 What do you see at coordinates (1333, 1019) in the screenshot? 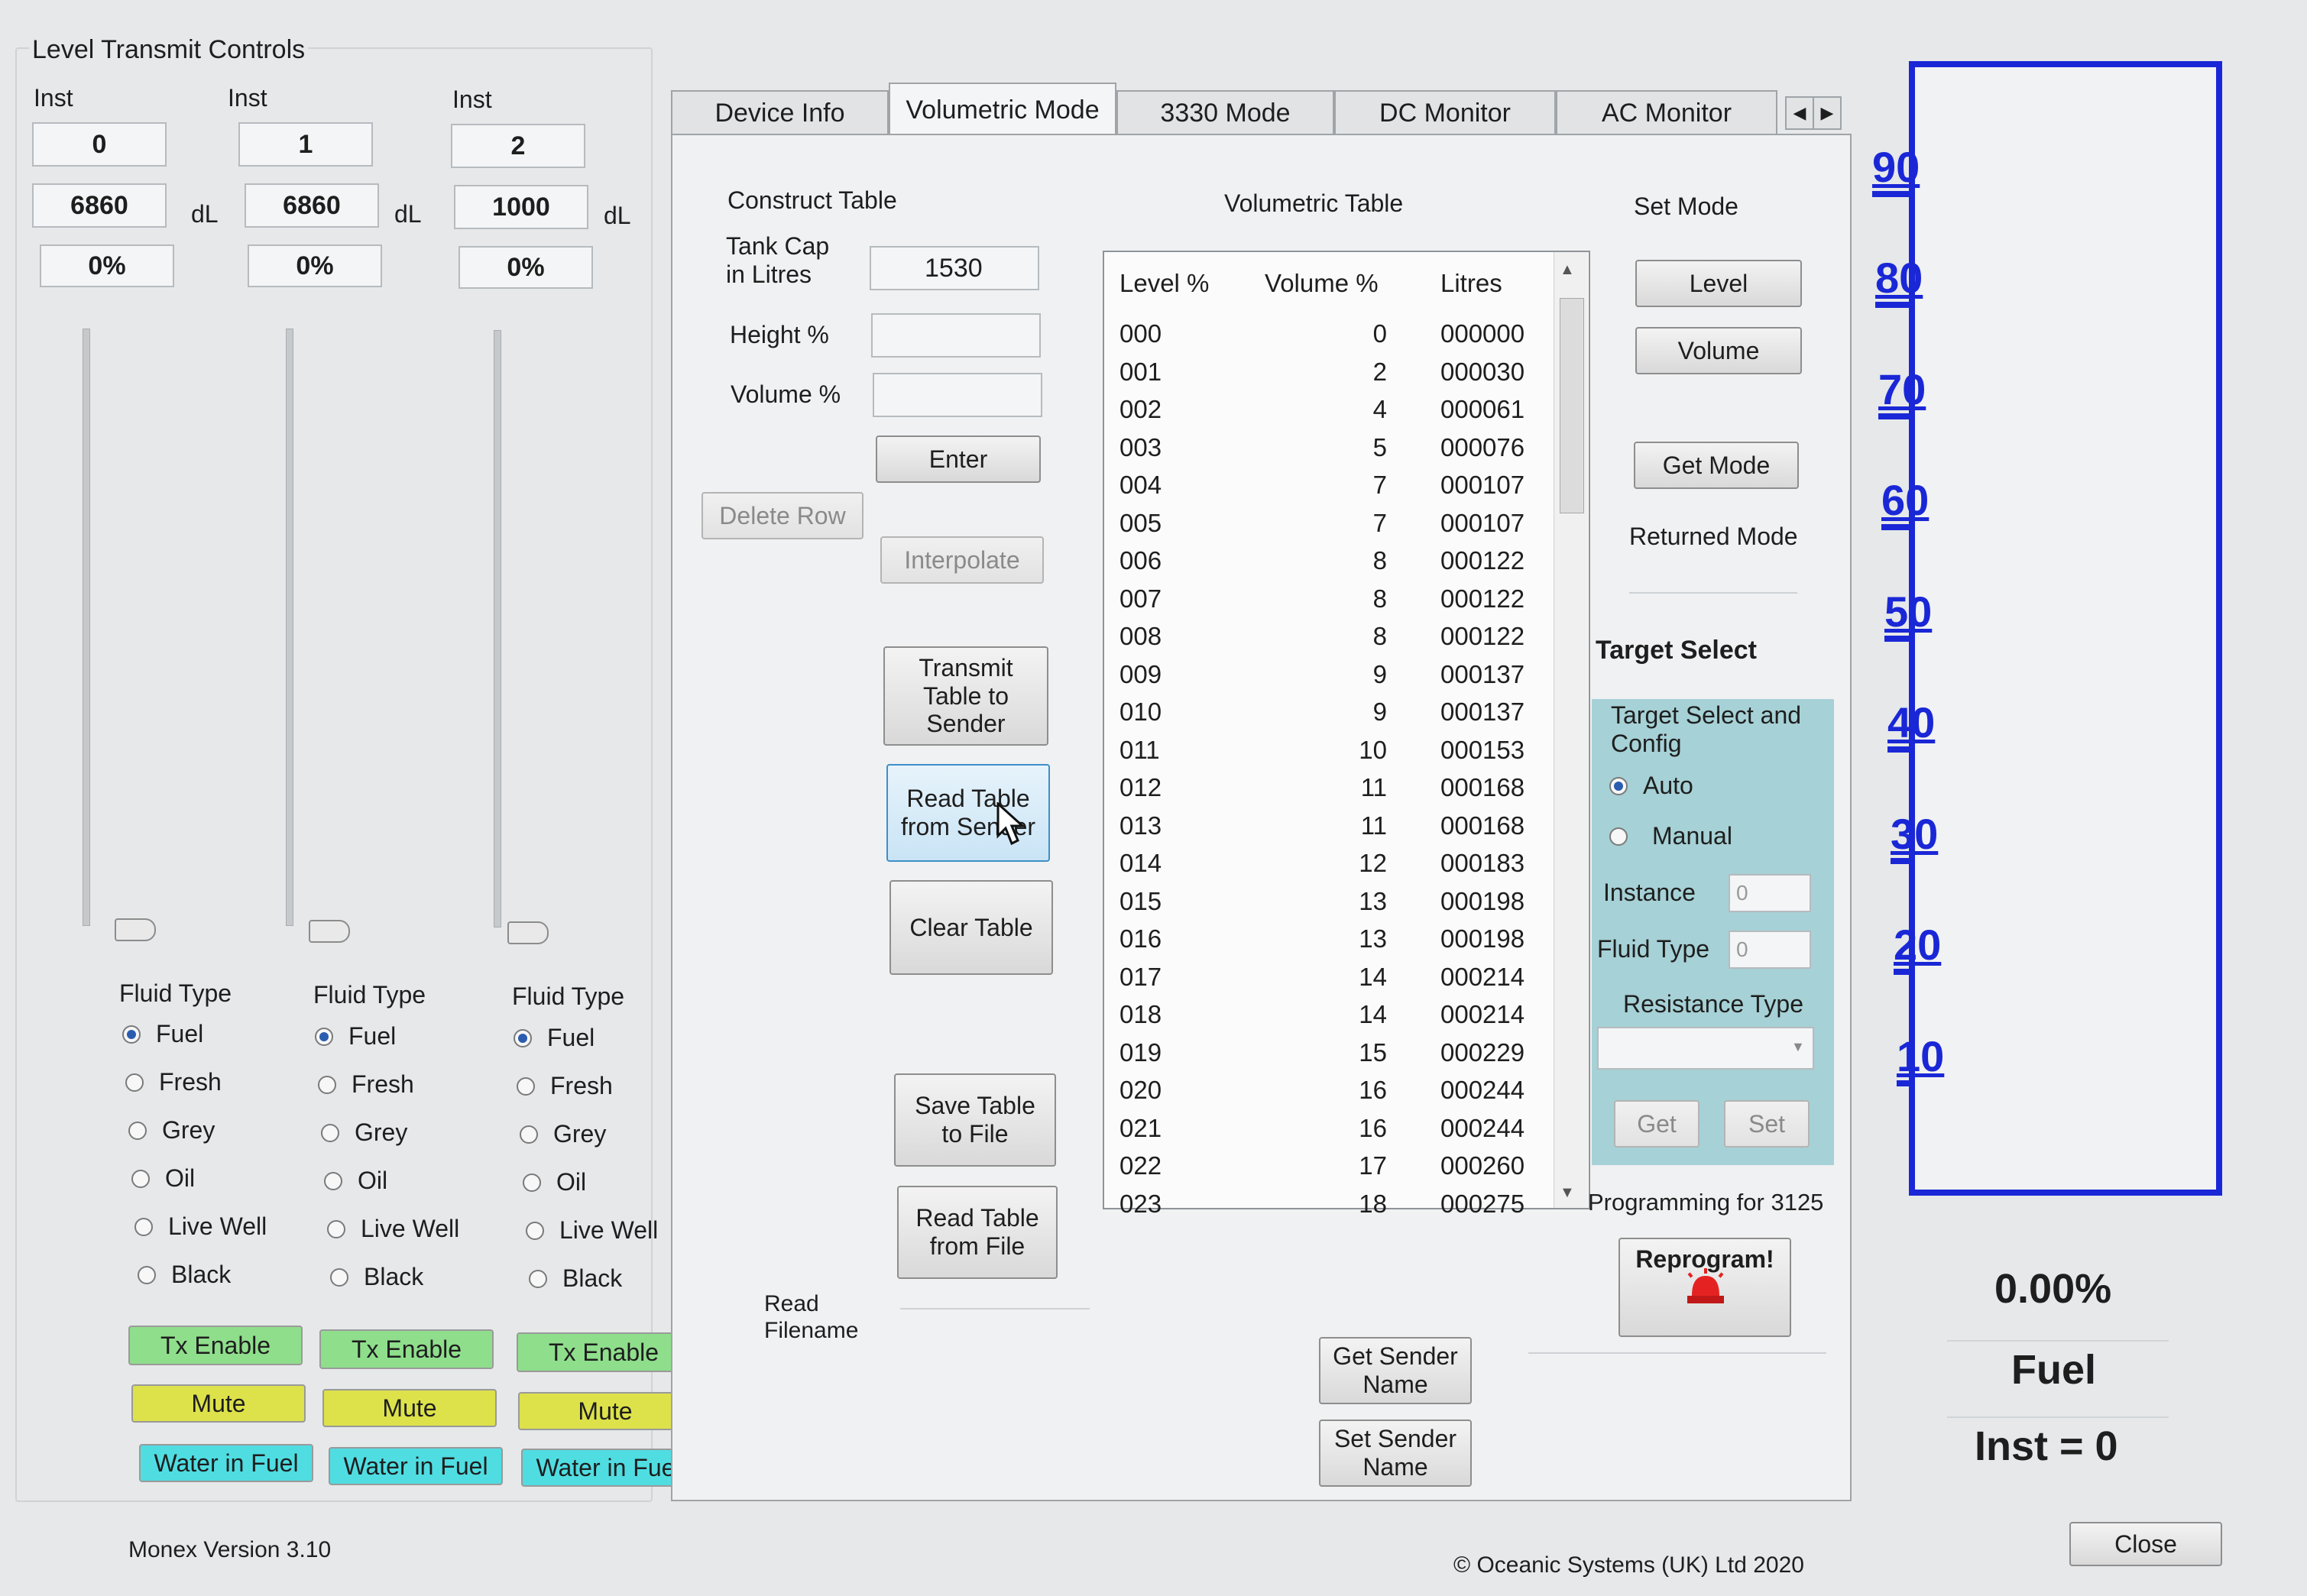
I see `table-row: 018 14 000214` at bounding box center [1333, 1019].